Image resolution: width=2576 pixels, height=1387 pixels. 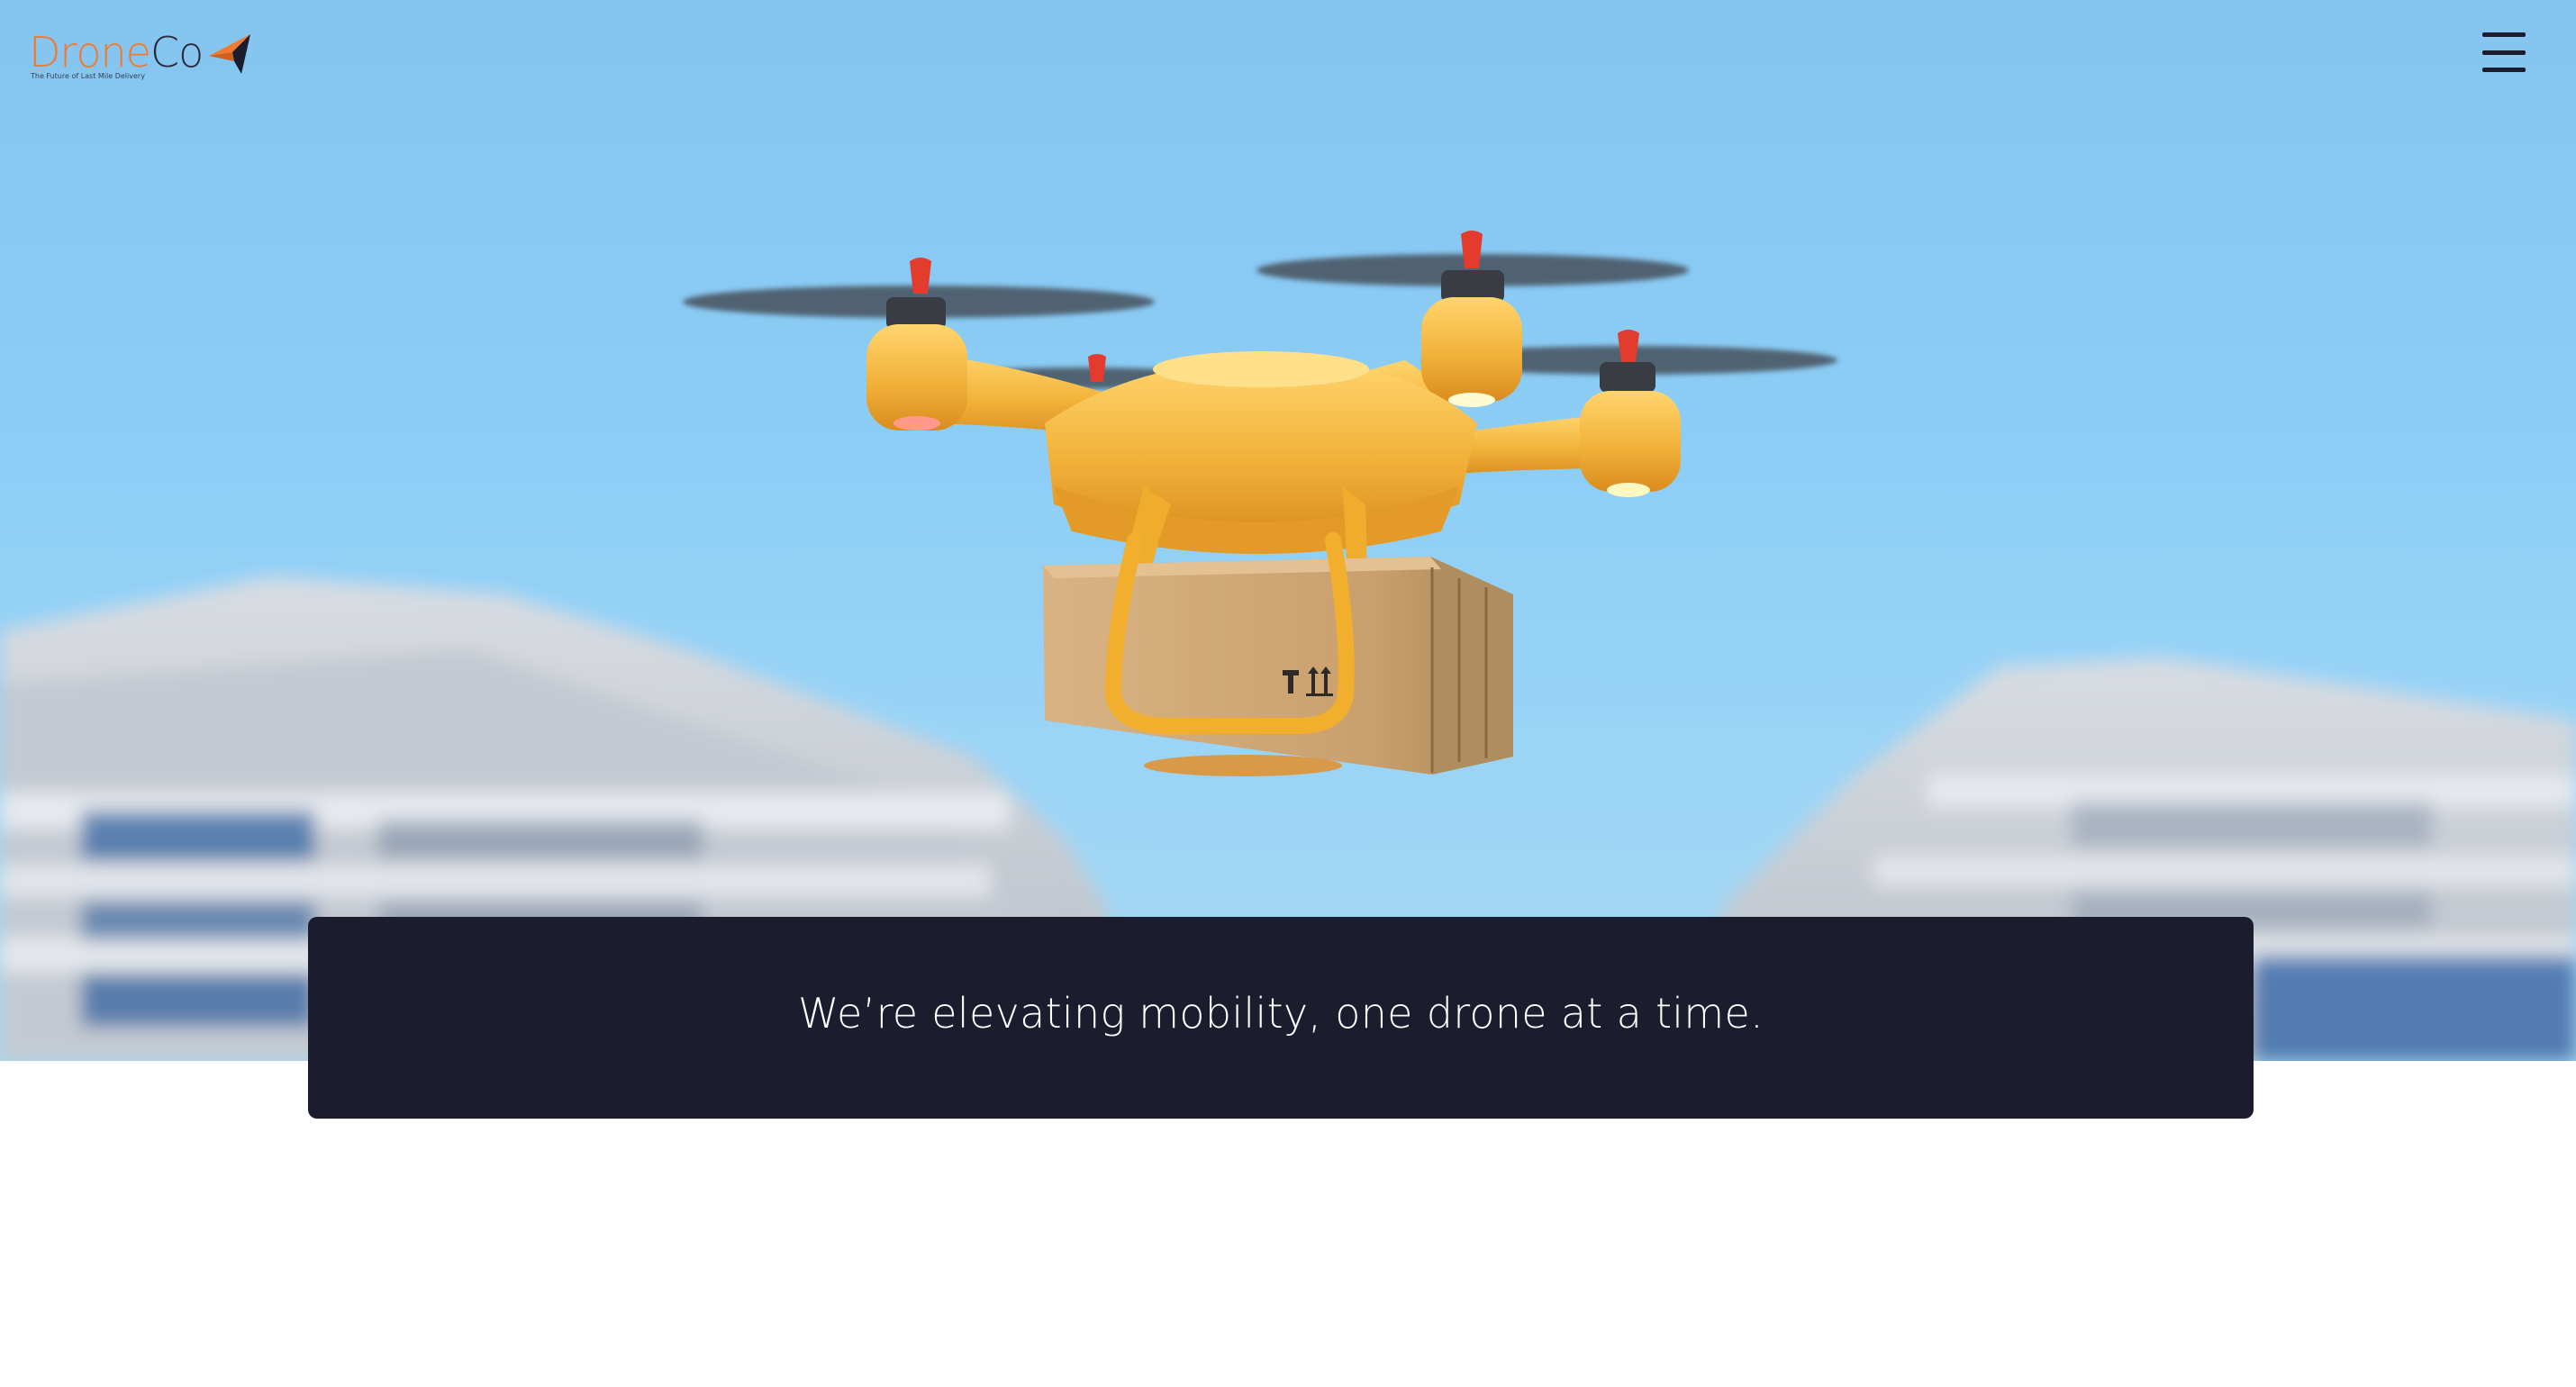 What do you see at coordinates (88, 76) in the screenshot?
I see `logo-tagline: The Future of Last Mile Delivery` at bounding box center [88, 76].